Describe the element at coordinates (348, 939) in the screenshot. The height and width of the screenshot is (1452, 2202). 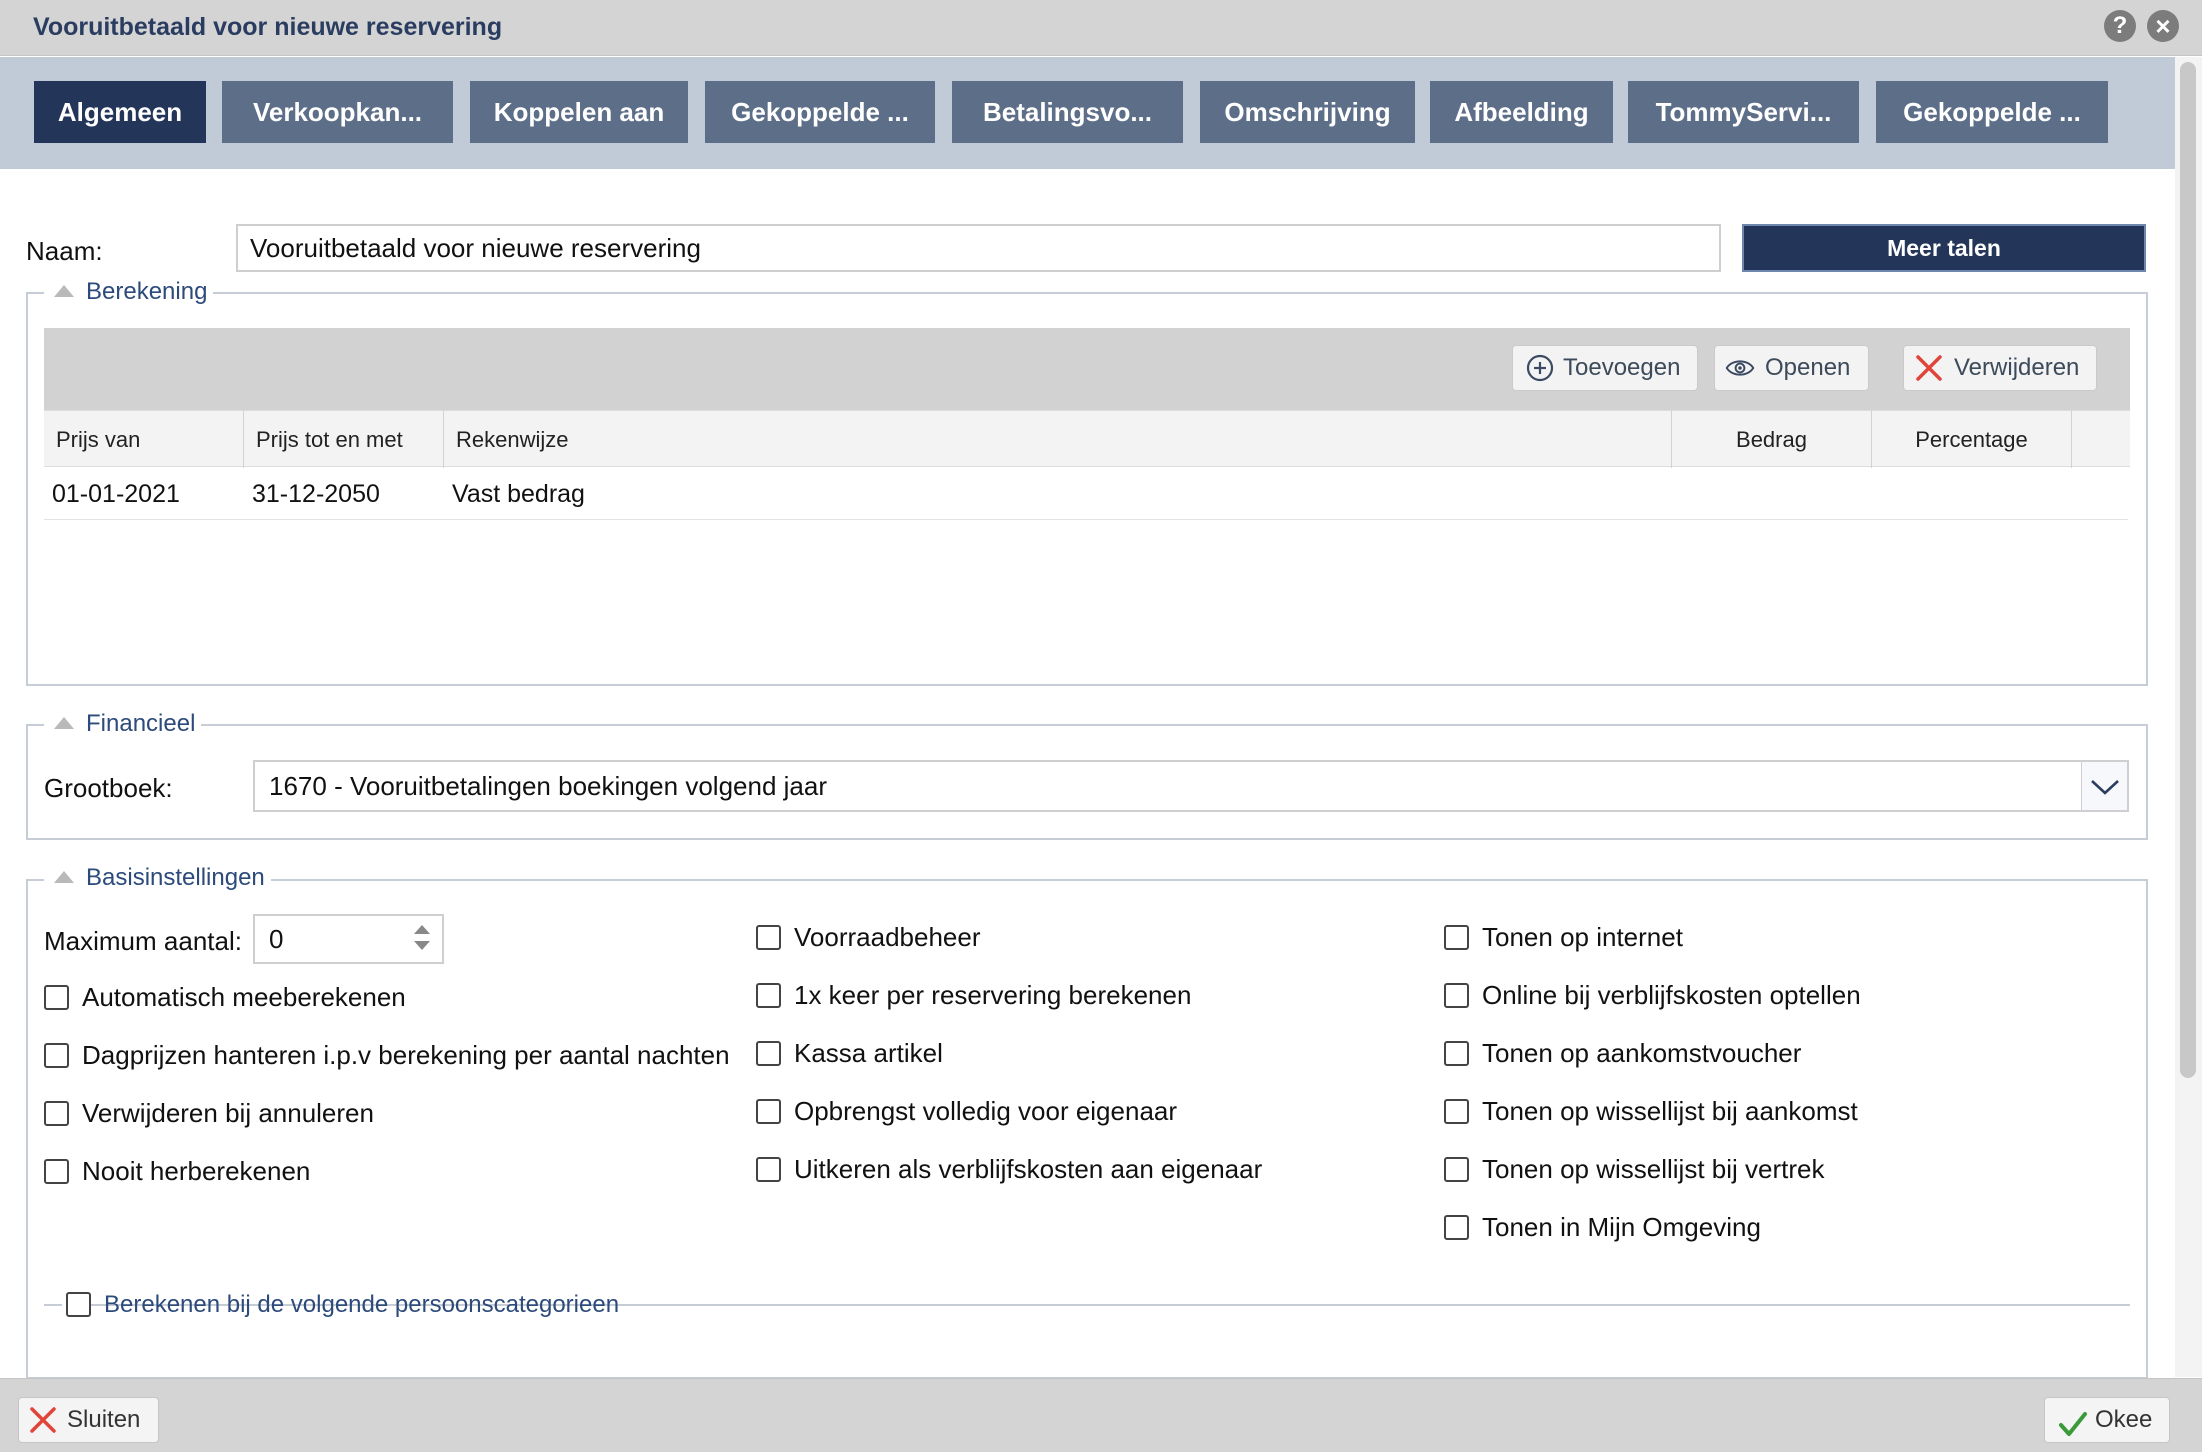
I see `max-quantity-stepper: 0` at that location.